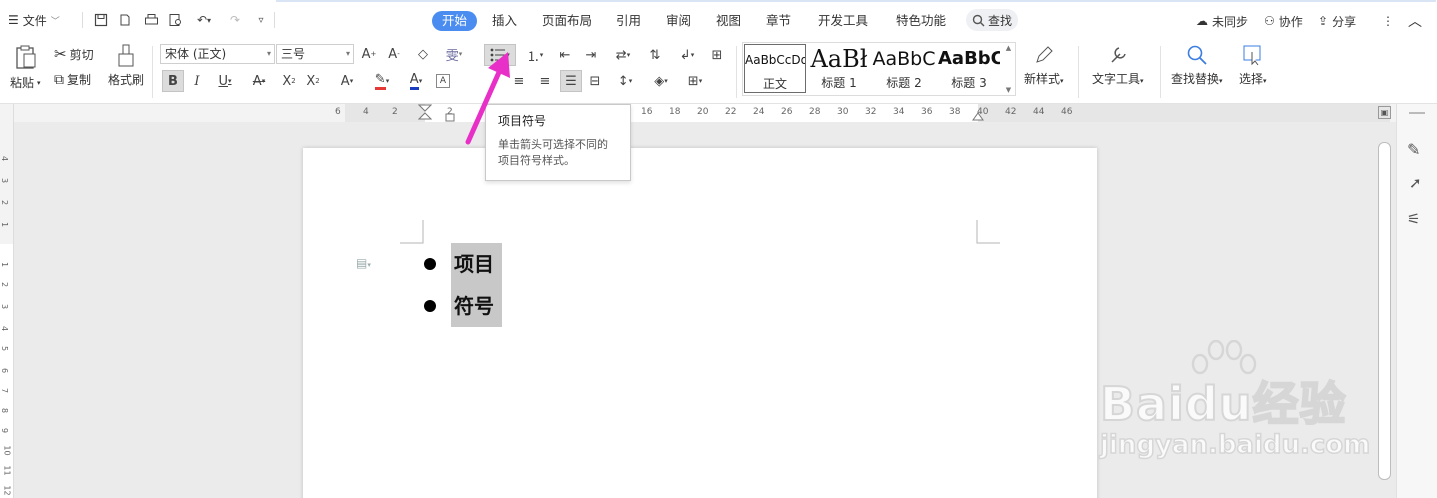 The width and height of the screenshot is (1437, 498). I want to click on decrease-font-icon: A-, so click(394, 54).